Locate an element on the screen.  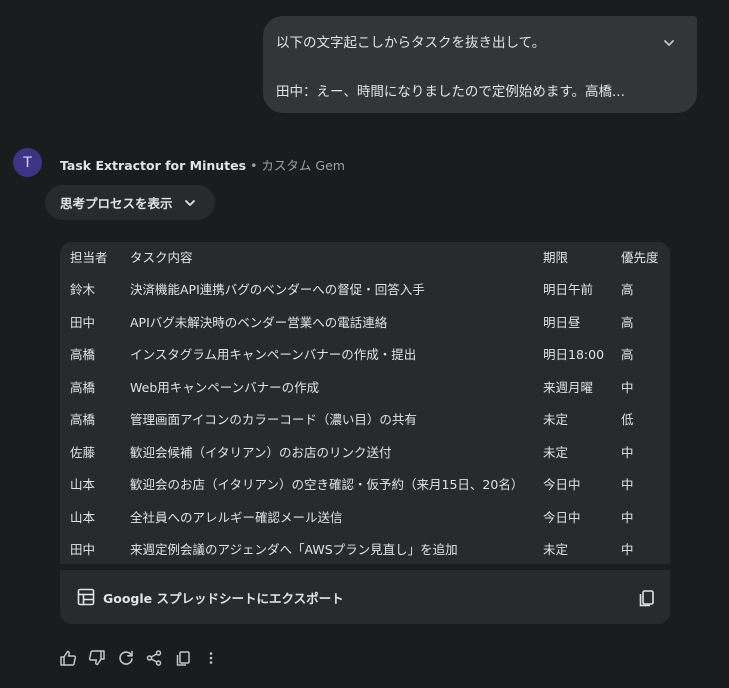
table-row: 山本 全社員へのアレルギー確認メール送信 今日中 中 is located at coordinates (365, 518).